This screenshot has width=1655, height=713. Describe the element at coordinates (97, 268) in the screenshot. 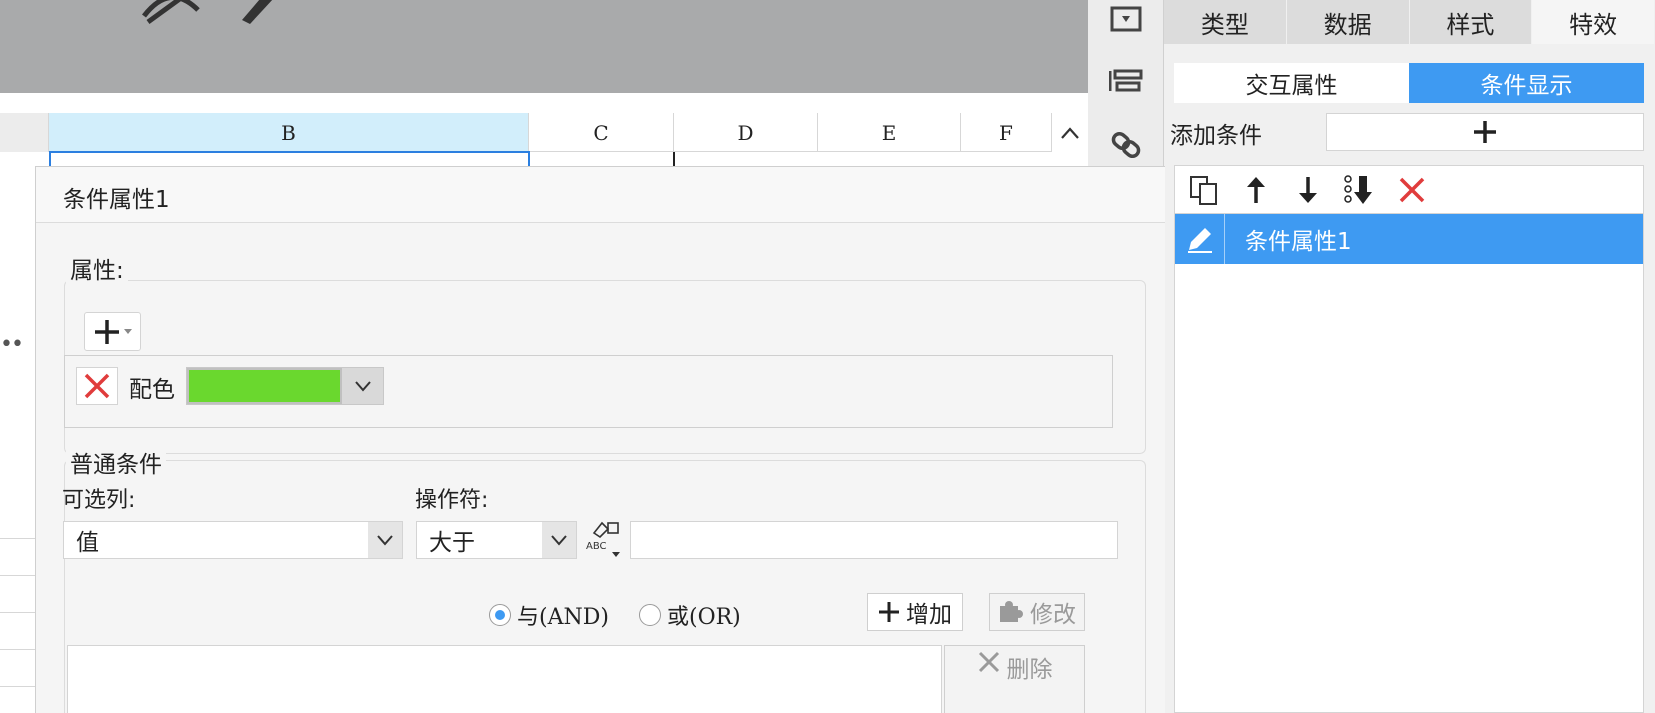

I see `properties-group-label: 属性:` at that location.